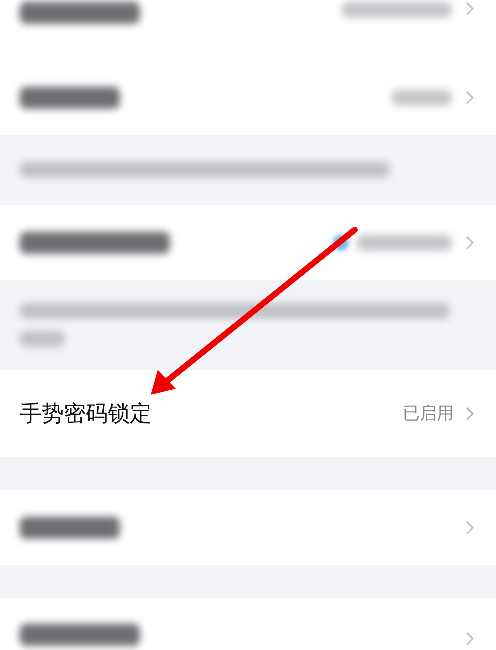  Describe the element at coordinates (428, 414) in the screenshot. I see `row-value: 已启用` at that location.